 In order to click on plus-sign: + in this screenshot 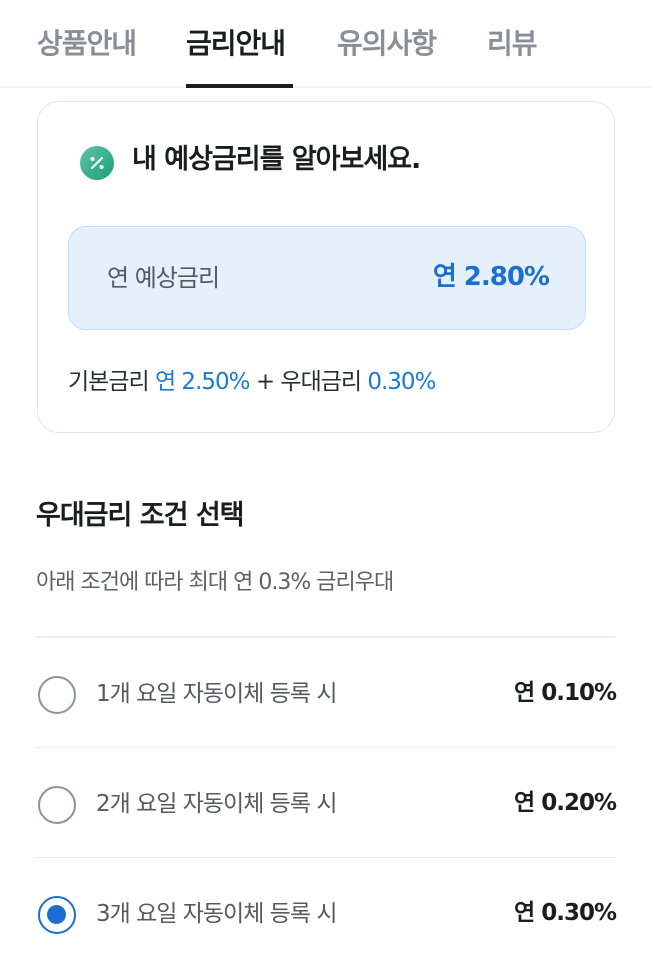, I will do `click(265, 382)`.